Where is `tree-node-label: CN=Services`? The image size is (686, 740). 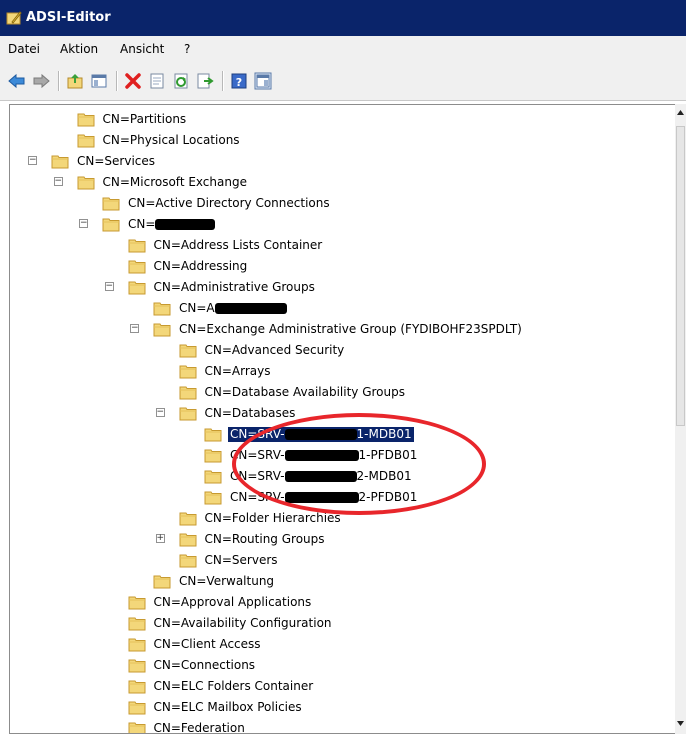
tree-node-label: CN=Services is located at coordinates (116, 161).